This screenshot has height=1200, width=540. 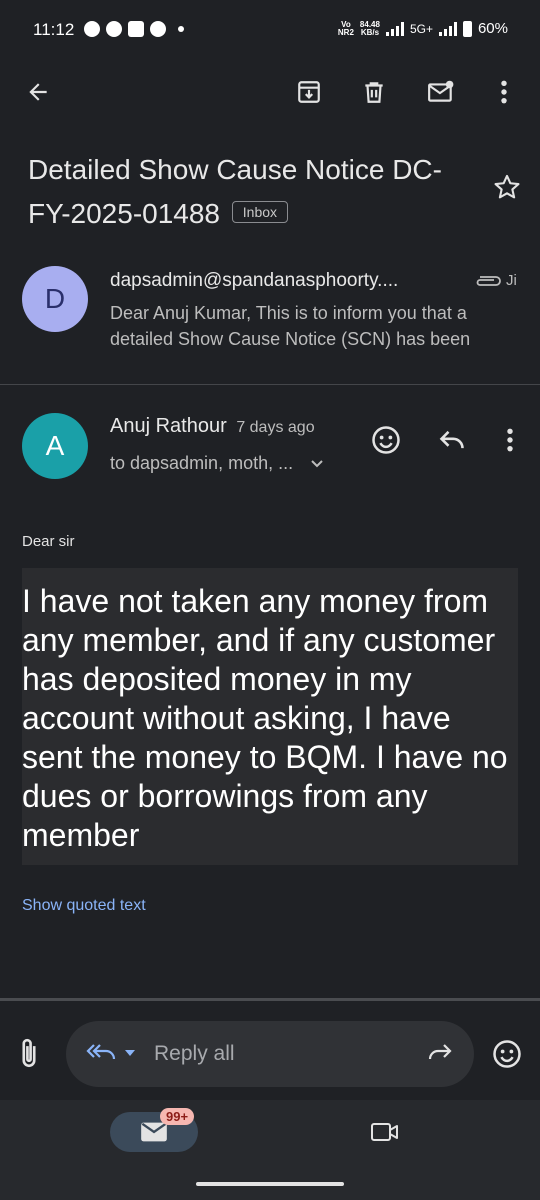 I want to click on forward-button, so click(x=440, y=1055).